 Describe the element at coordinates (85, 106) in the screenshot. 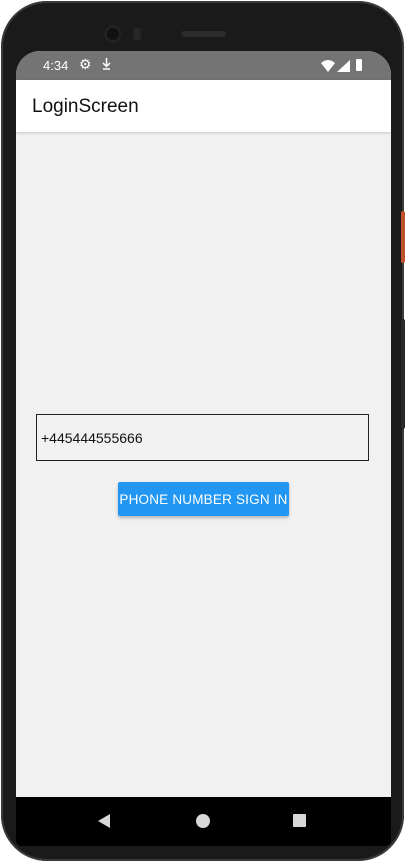

I see `app-title: LoginScreen` at that location.